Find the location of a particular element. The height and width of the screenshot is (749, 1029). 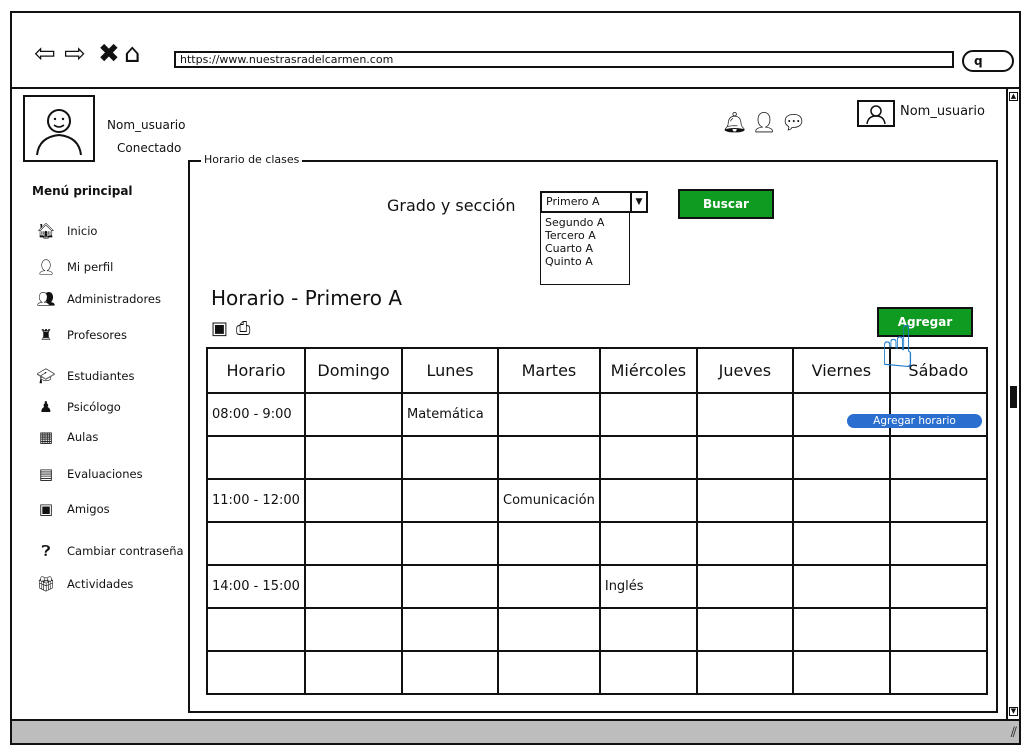

close-icon: ✖ is located at coordinates (109, 54).